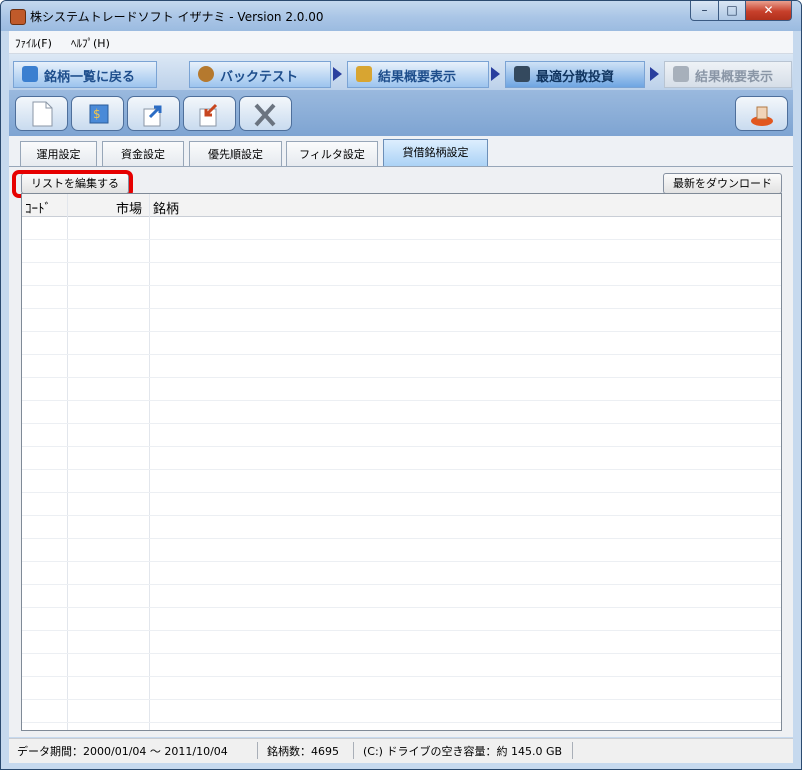 The image size is (802, 770). Describe the element at coordinates (401, 42) in the screenshot. I see `menu-bar: ﾌｧｲﾙ(F) ﾍﾙﾌﾟ(H)` at that location.